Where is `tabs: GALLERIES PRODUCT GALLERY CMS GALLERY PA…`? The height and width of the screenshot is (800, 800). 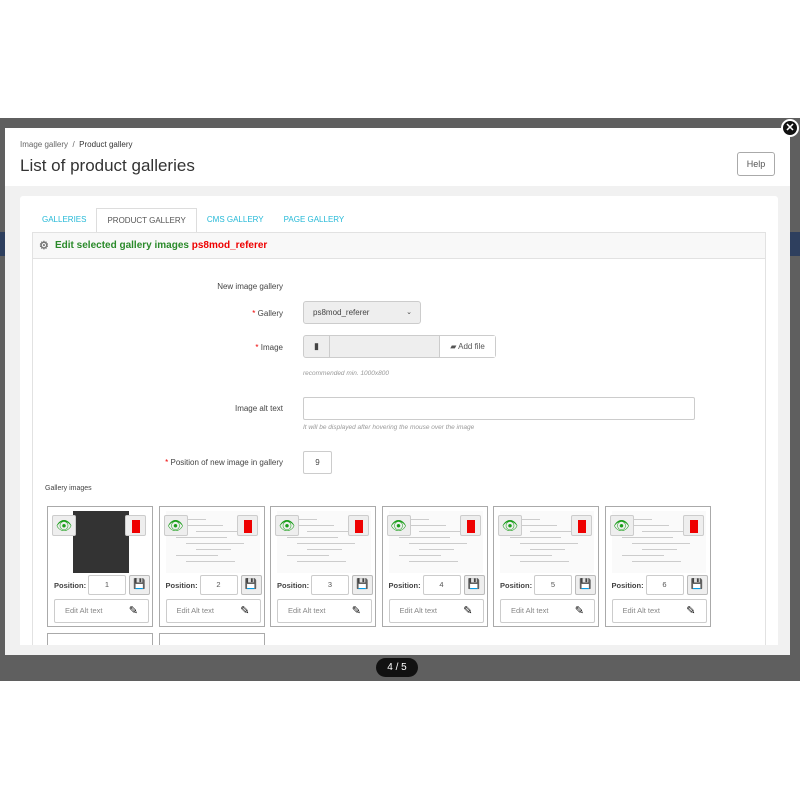
tabs: GALLERIES PRODUCT GALLERY CMS GALLERY PA… is located at coordinates (193, 220).